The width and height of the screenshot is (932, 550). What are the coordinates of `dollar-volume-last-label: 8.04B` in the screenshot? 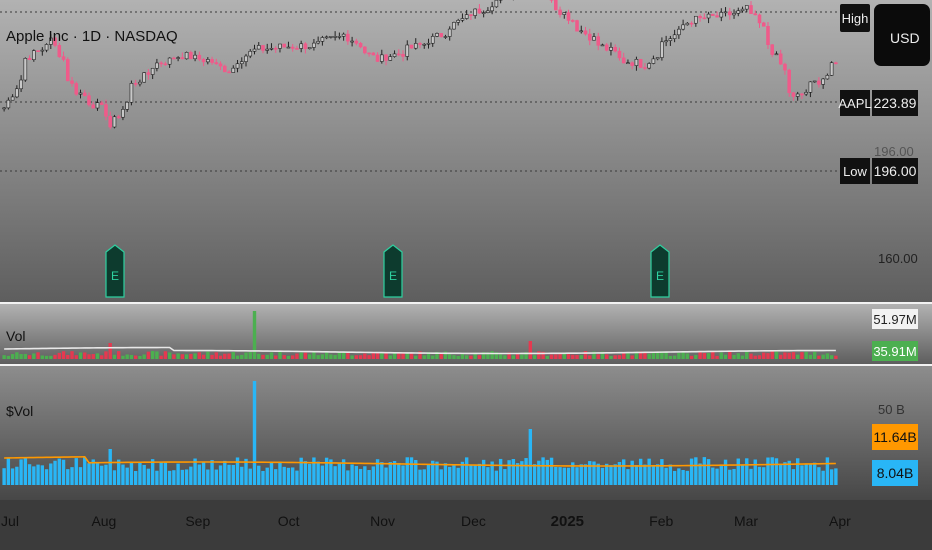 It's located at (895, 473).